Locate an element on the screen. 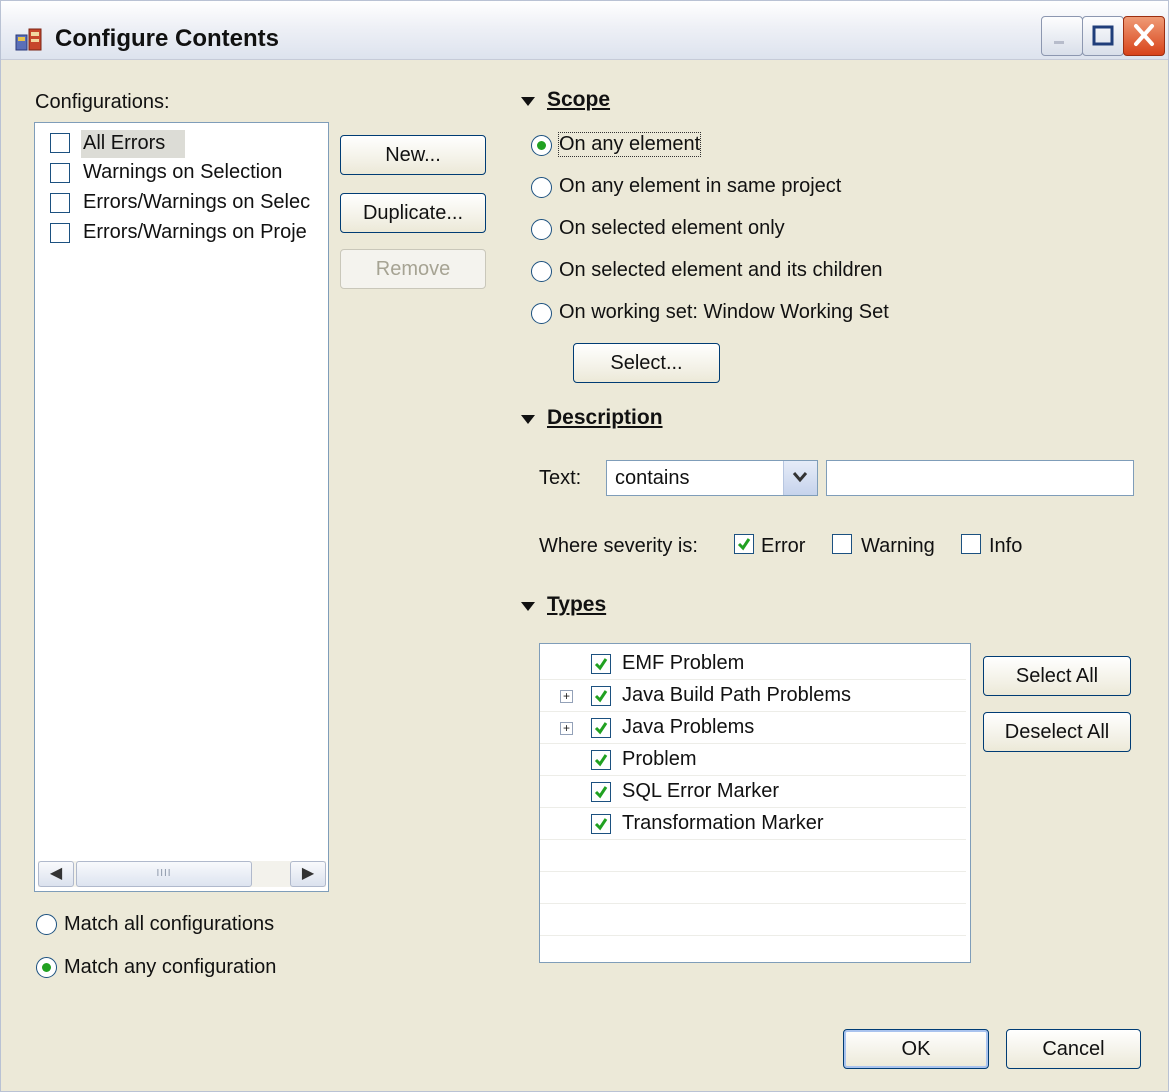  match-any-radio is located at coordinates (46, 967).